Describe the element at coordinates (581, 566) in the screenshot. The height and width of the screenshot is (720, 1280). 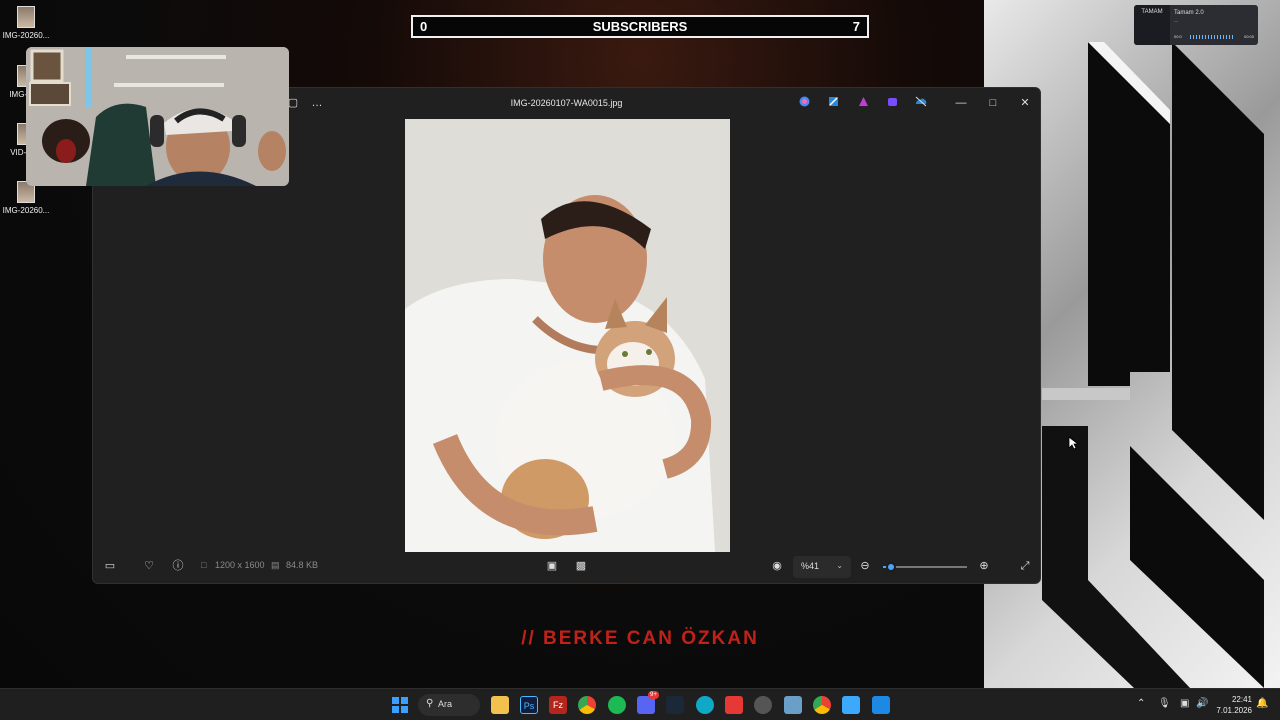
I see `visual-search-icon: ▩` at that location.